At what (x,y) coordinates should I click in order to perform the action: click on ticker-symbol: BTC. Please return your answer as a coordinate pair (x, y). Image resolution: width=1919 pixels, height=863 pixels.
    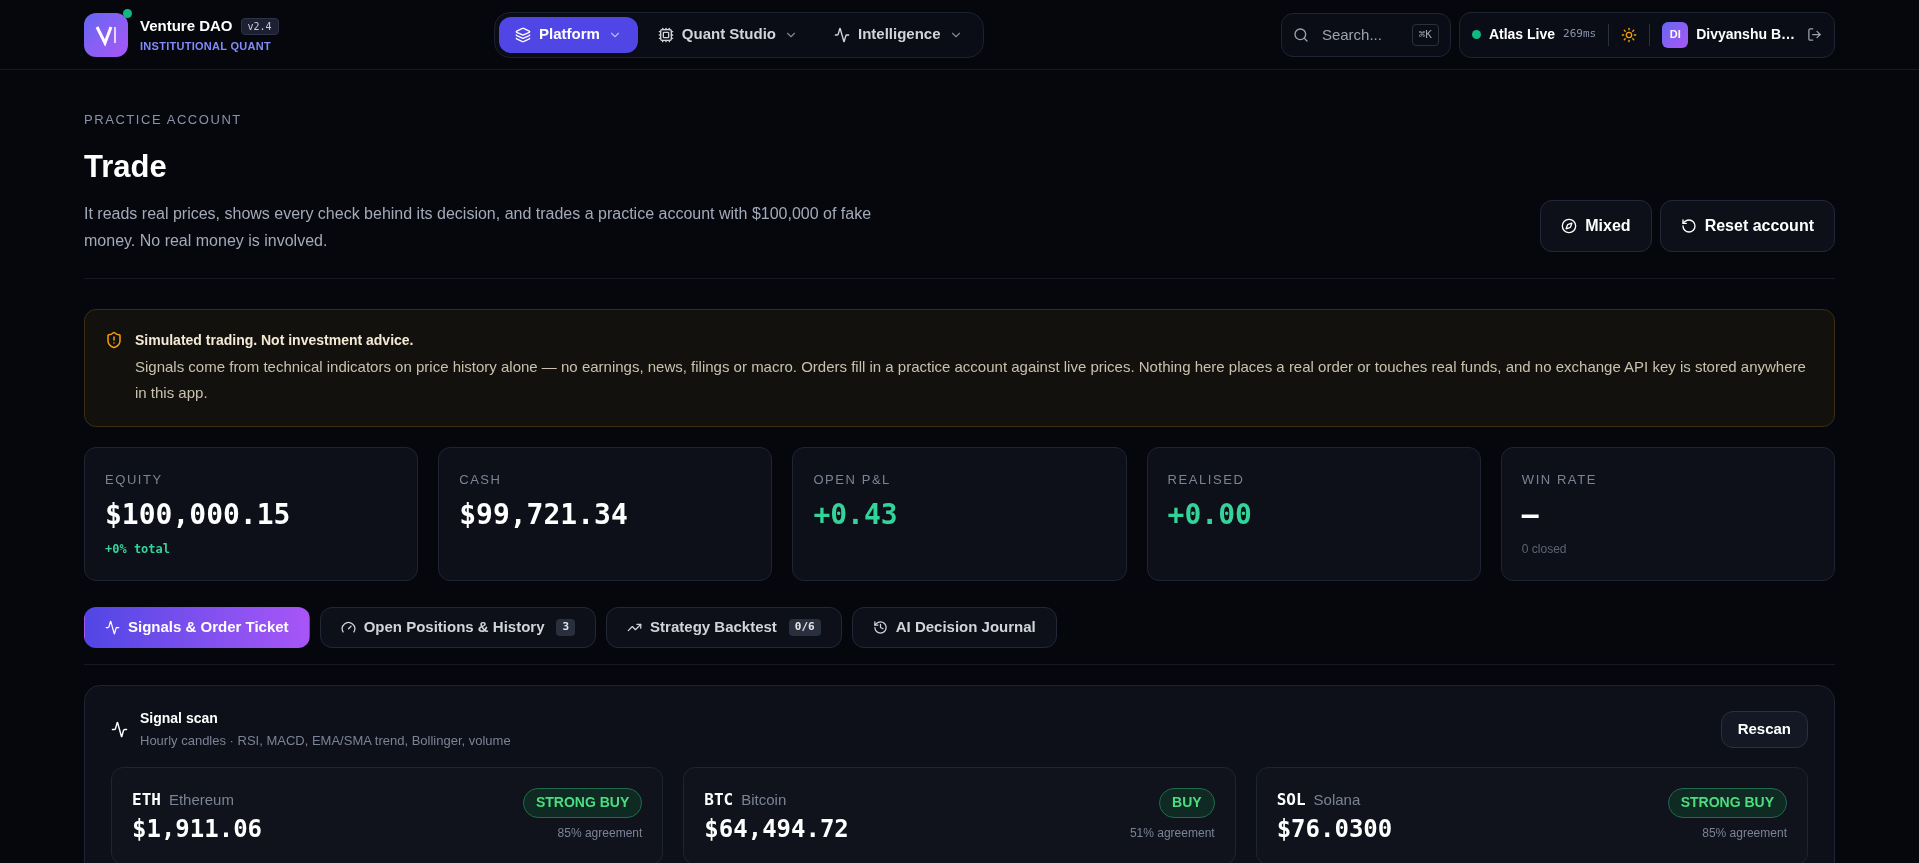
    Looking at the image, I should click on (719, 799).